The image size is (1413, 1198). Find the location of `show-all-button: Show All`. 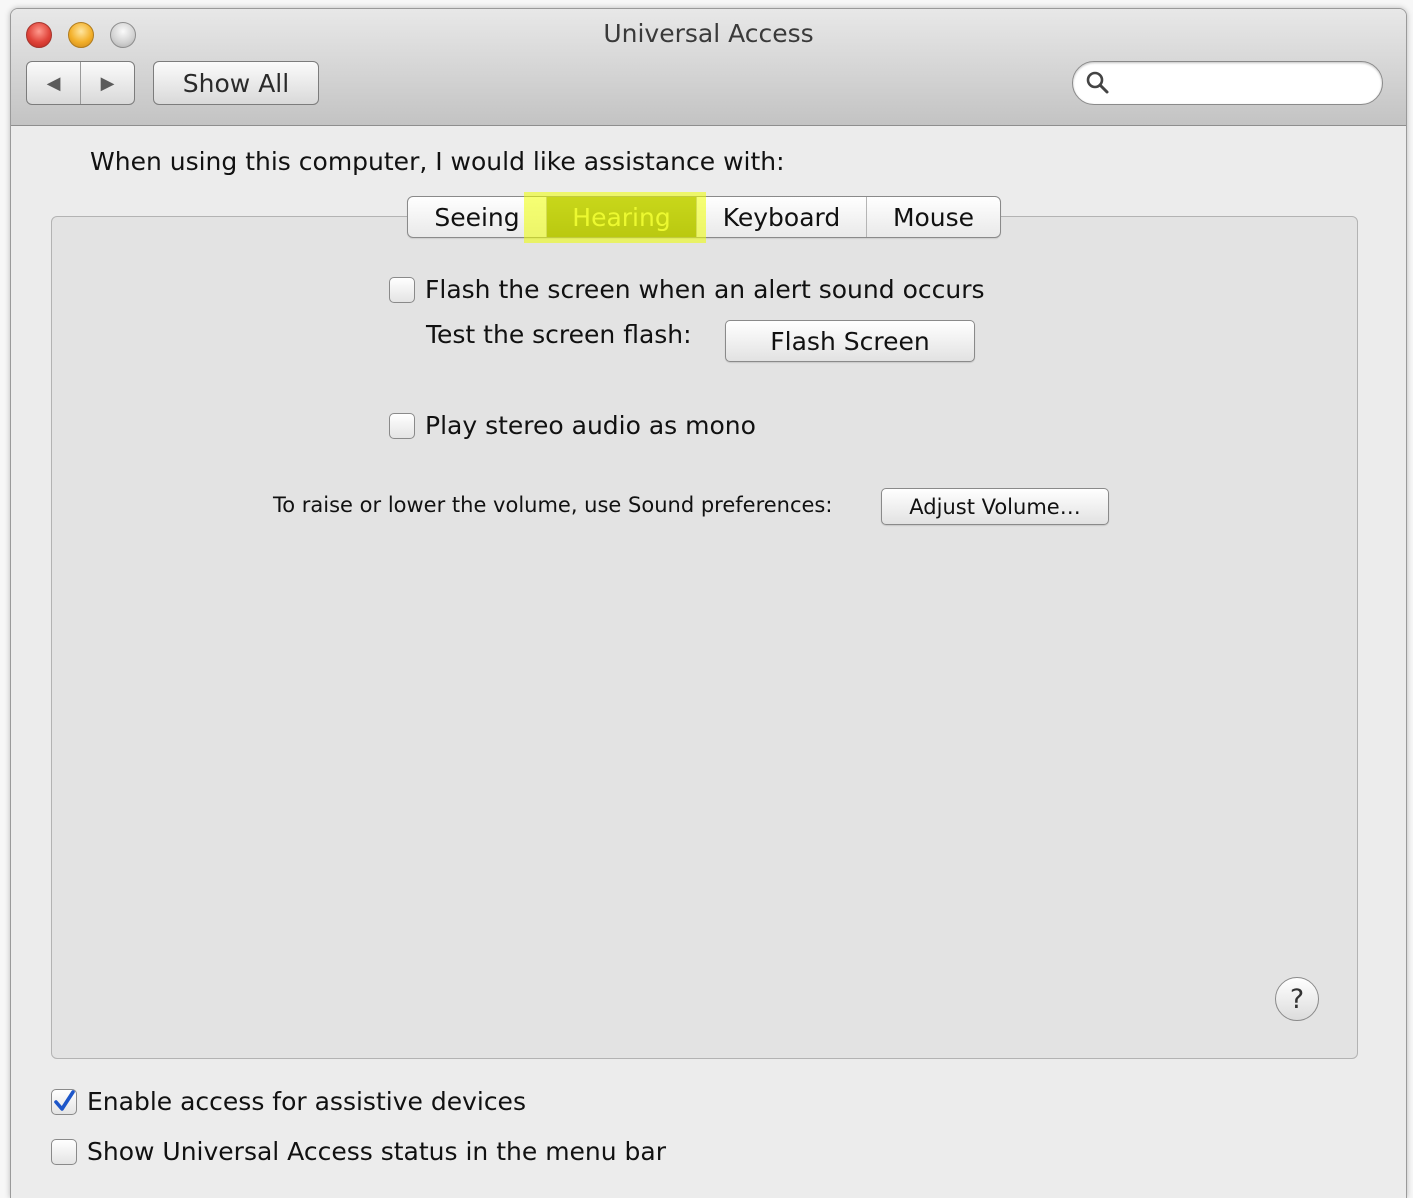

show-all-button: Show All is located at coordinates (236, 83).